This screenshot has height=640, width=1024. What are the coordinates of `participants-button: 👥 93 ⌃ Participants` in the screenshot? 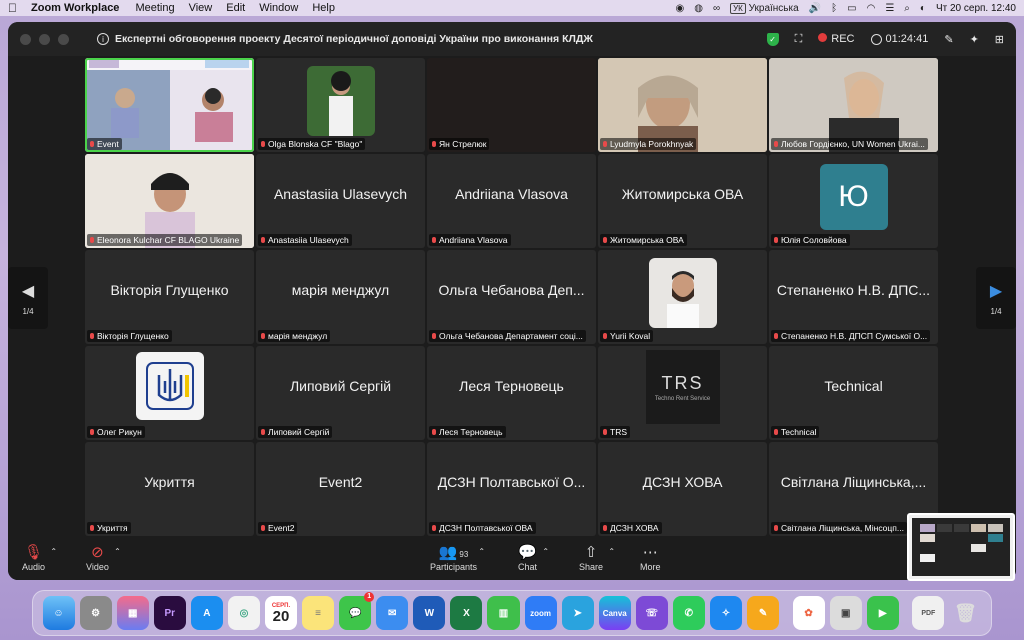 It's located at (457, 558).